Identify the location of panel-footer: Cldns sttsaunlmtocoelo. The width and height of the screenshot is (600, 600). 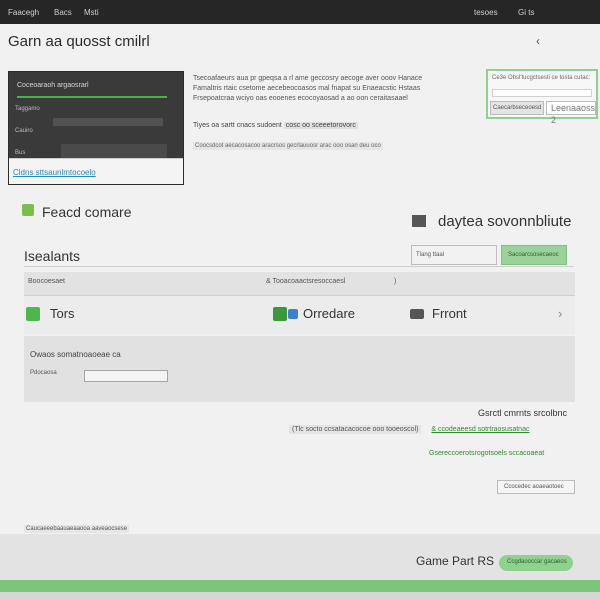
(96, 171).